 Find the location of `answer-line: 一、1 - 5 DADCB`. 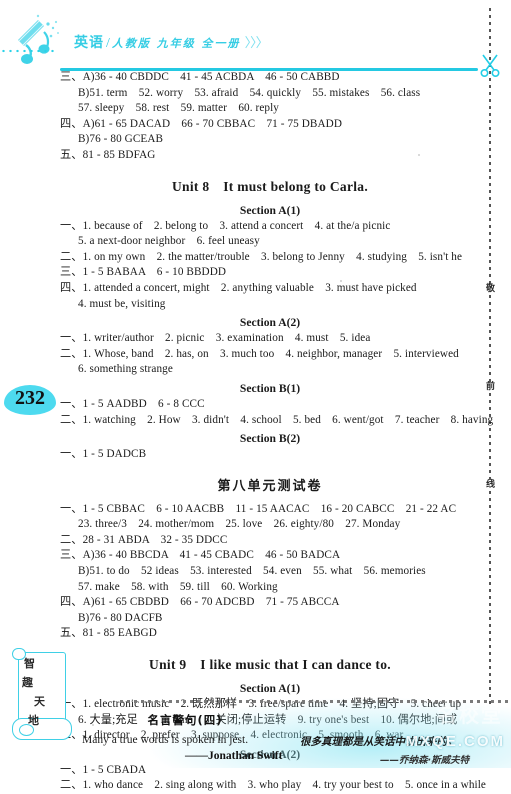

answer-line: 一、1 - 5 DADCB is located at coordinates (103, 454).